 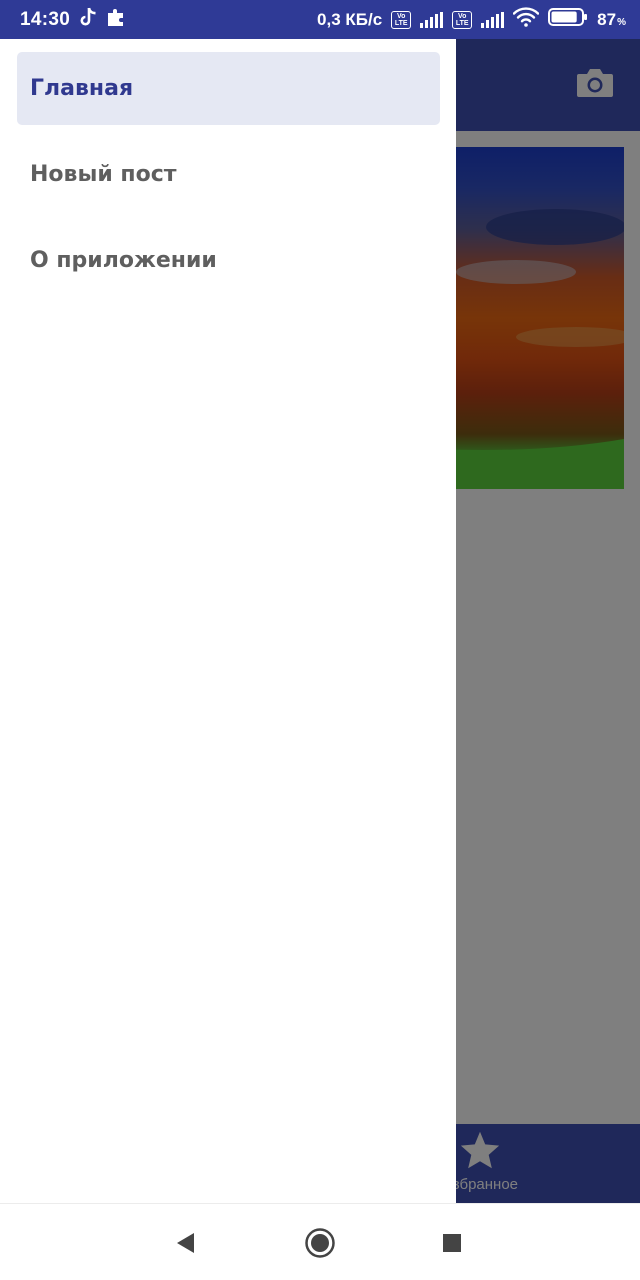 What do you see at coordinates (103, 174) in the screenshot?
I see `drawer-item-label: Новый пост` at bounding box center [103, 174].